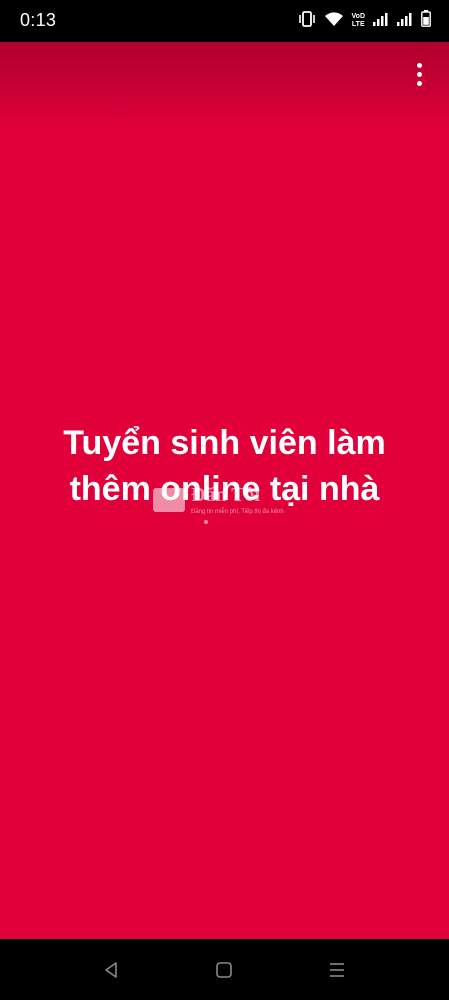  Describe the element at coordinates (206, 522) in the screenshot. I see `watermark-dot` at that location.